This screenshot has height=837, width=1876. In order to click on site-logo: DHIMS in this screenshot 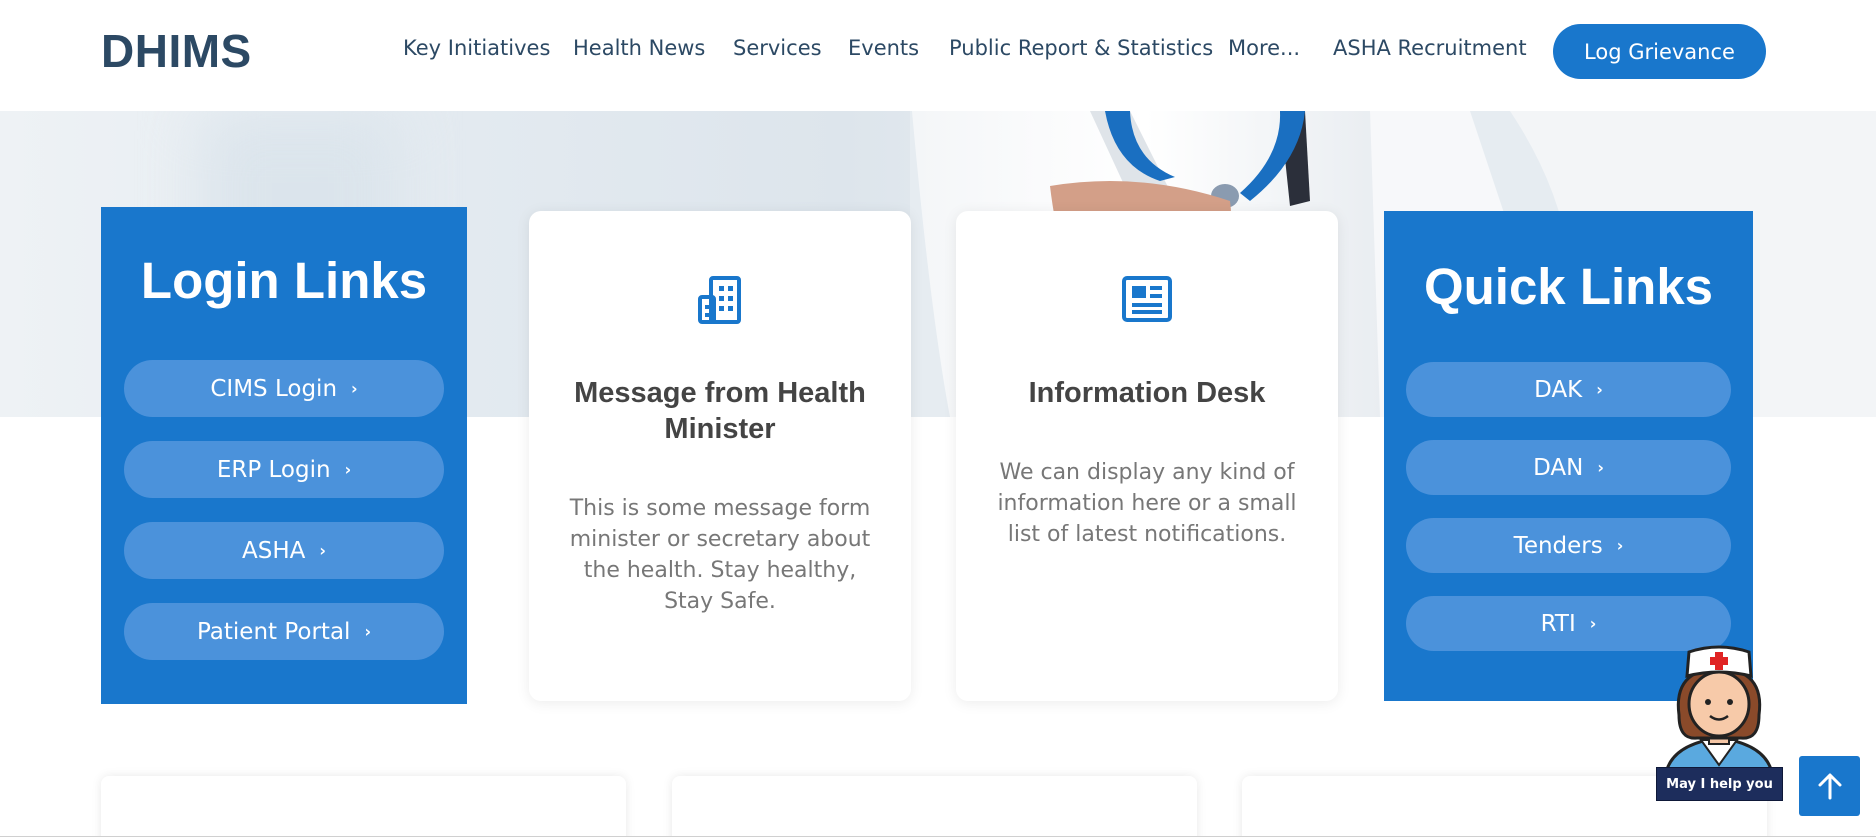, I will do `click(176, 51)`.